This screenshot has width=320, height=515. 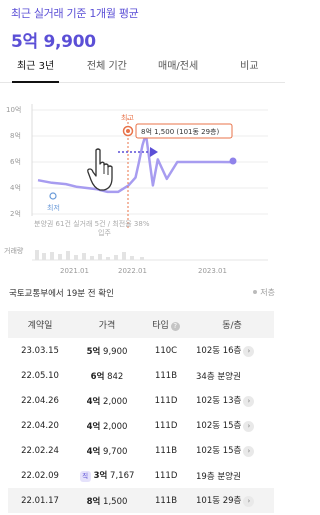 I want to click on row-type: 110C, so click(x=166, y=350).